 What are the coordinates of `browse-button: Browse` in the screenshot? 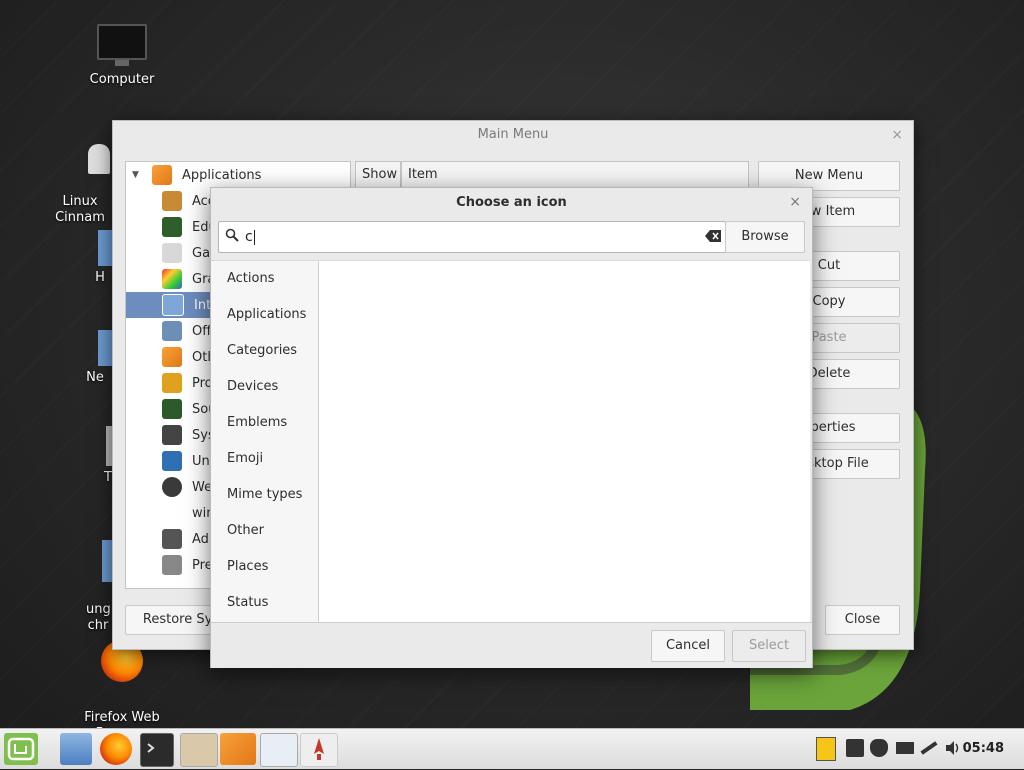 It's located at (765, 237).